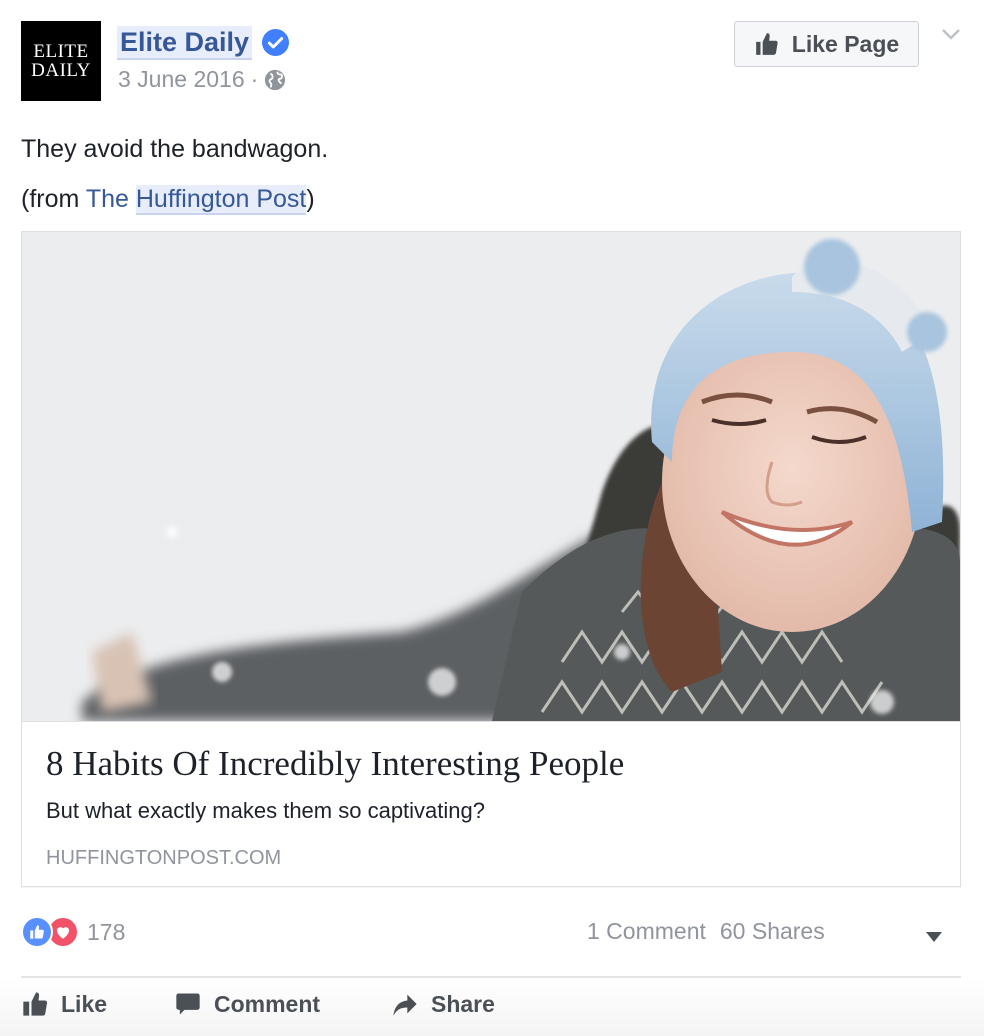 This screenshot has width=984, height=1036. I want to click on share-arrow-icon, so click(405, 1005).